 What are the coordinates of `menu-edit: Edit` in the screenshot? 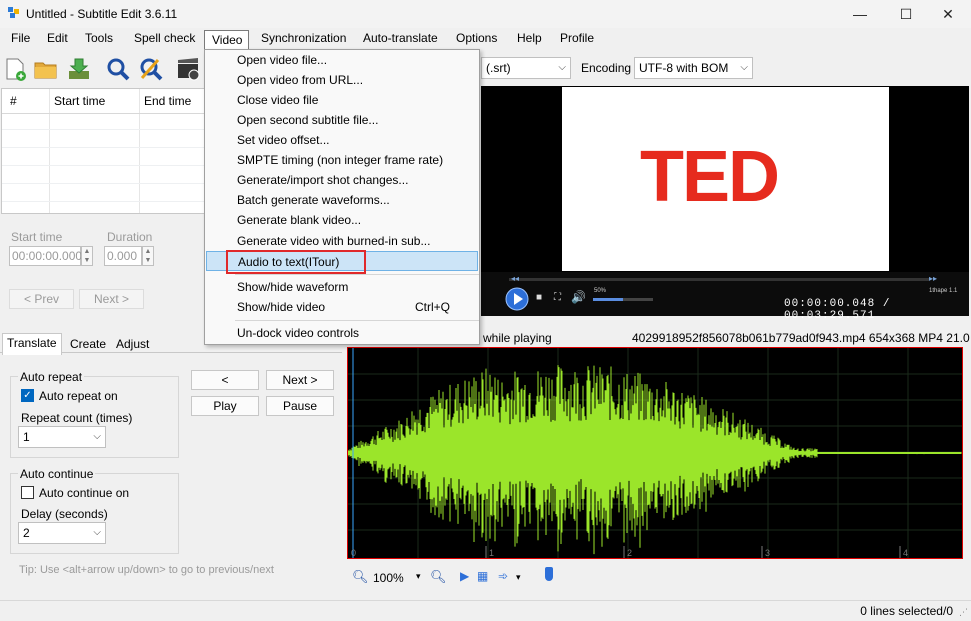 It's located at (57, 38).